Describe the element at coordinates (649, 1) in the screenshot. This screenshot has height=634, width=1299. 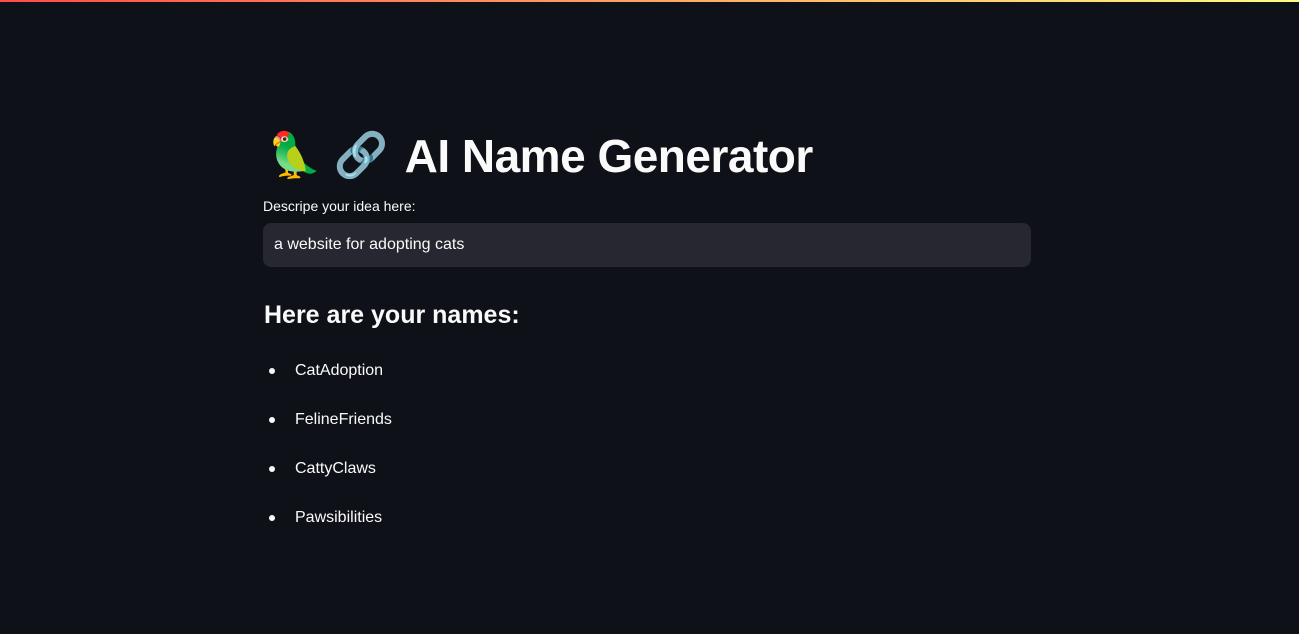
I see `top-decoration-bar` at that location.